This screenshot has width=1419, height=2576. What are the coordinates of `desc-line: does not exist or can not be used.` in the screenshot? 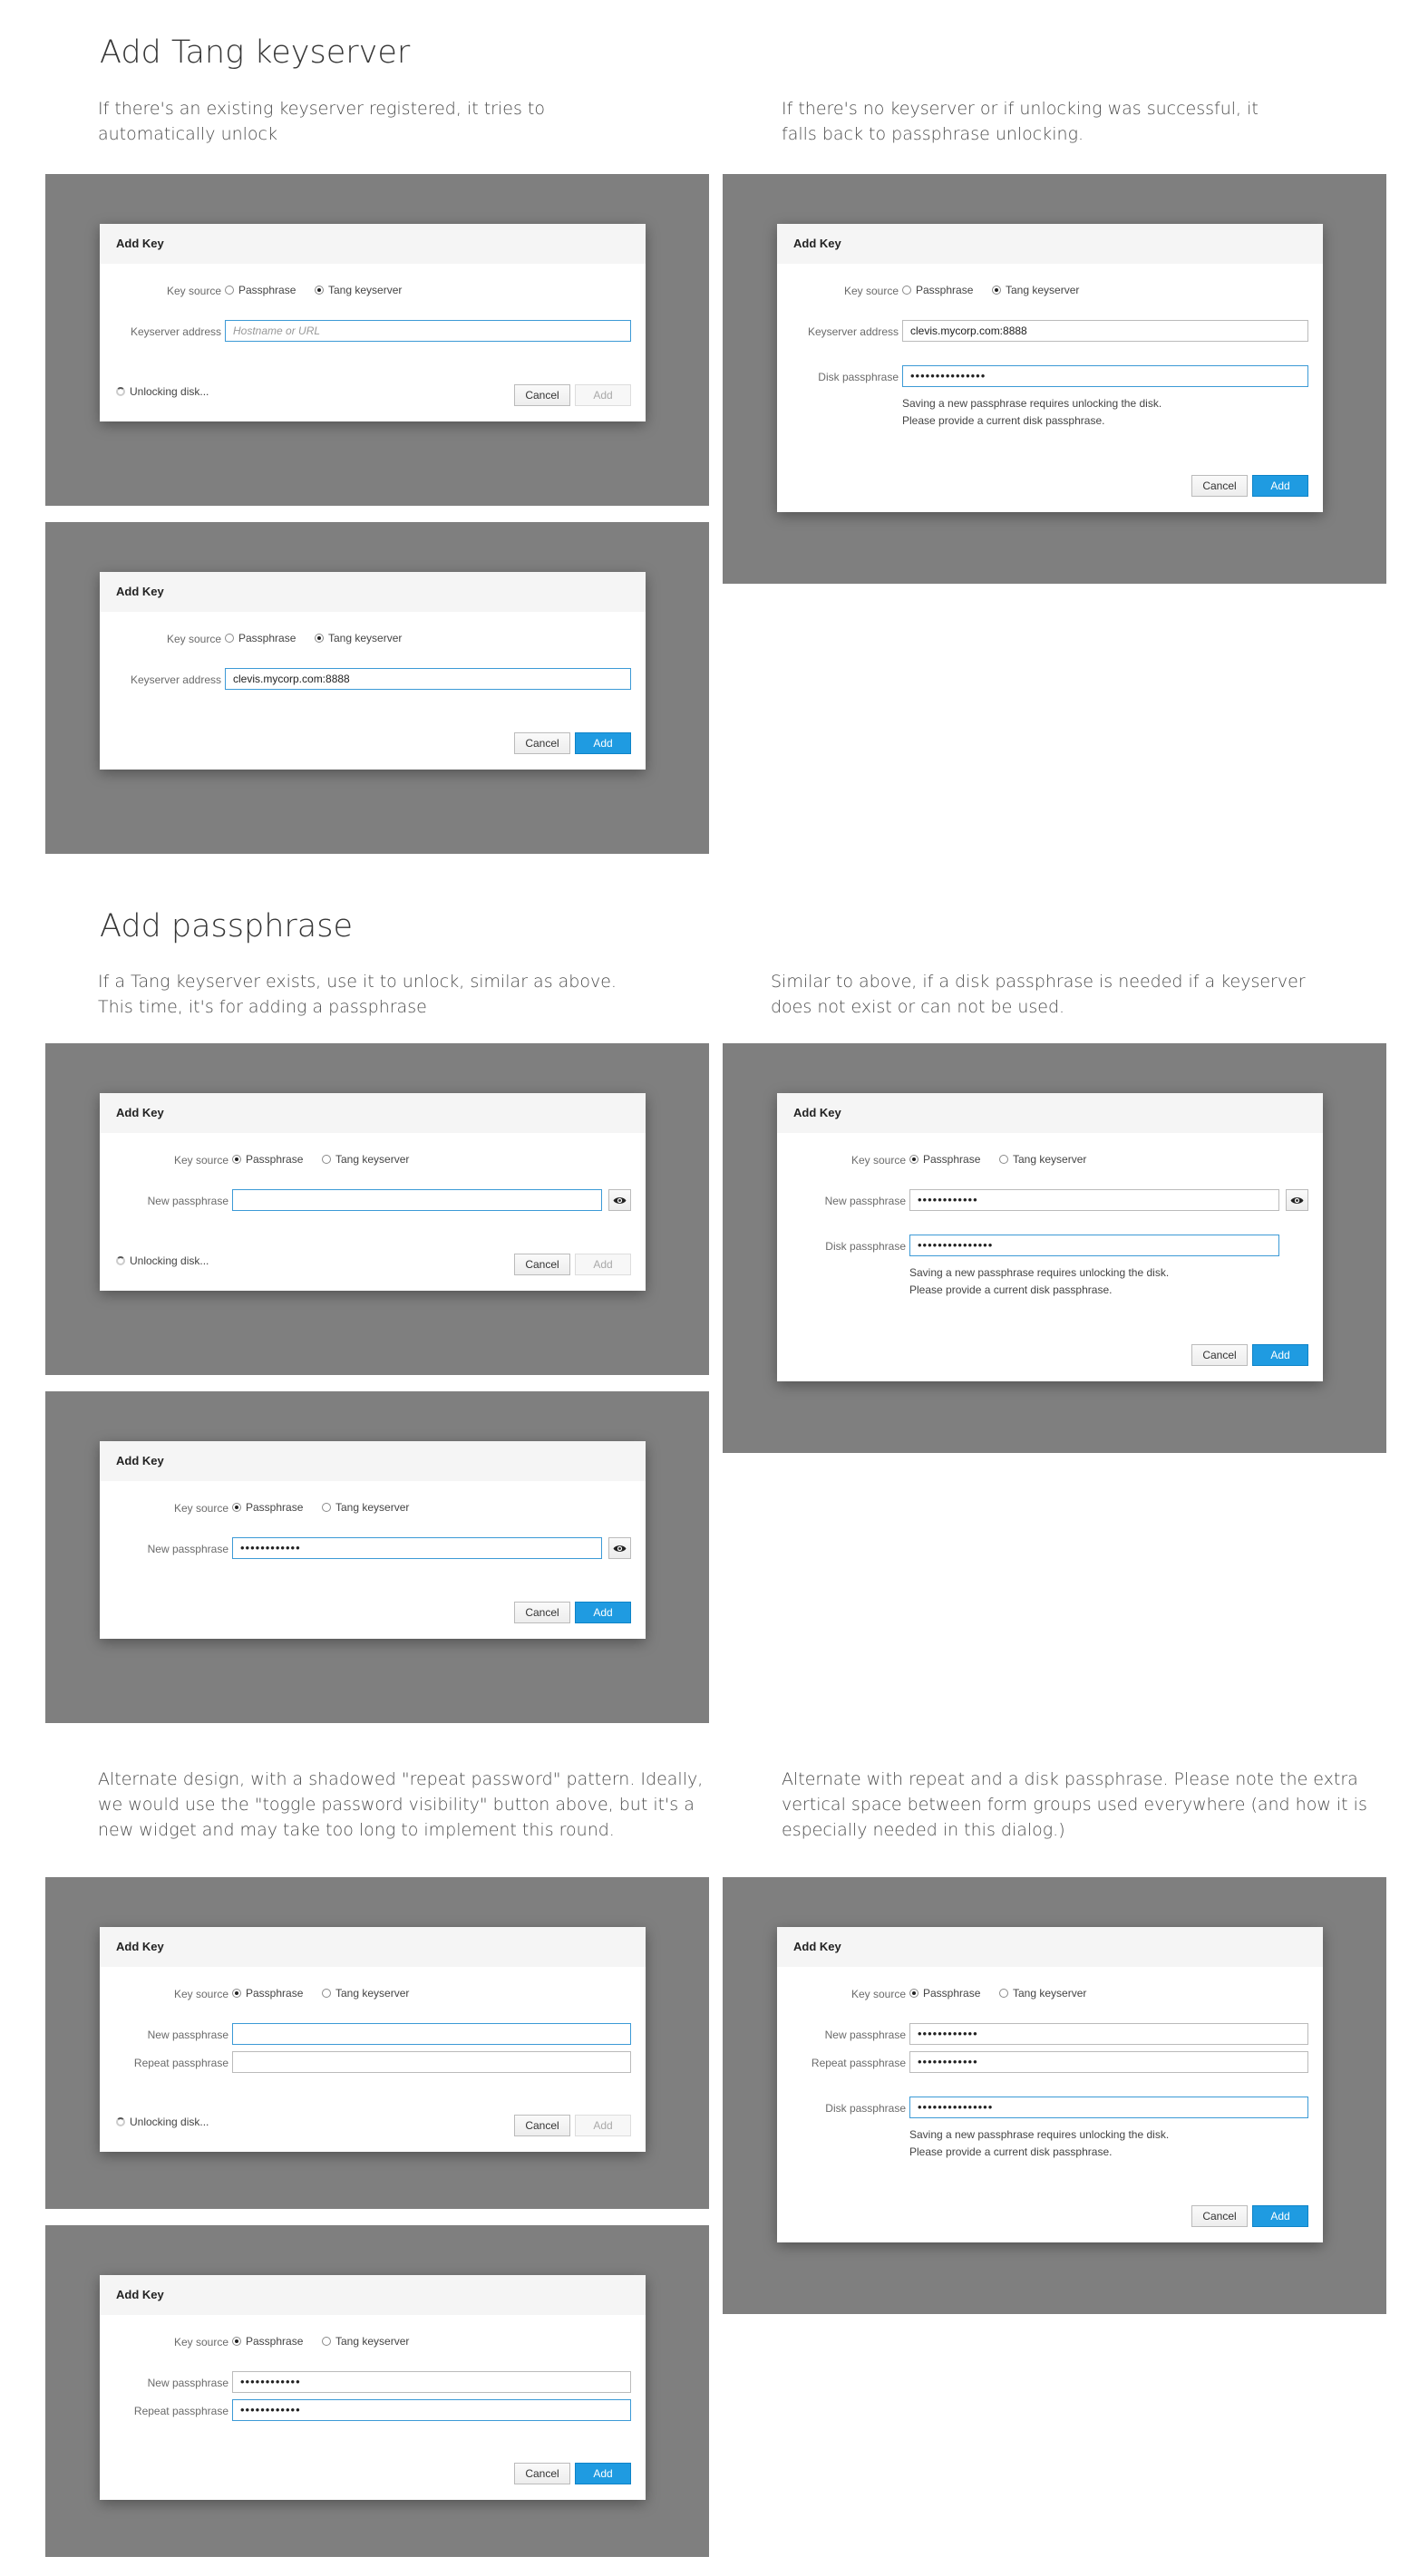 It's located at (918, 1007).